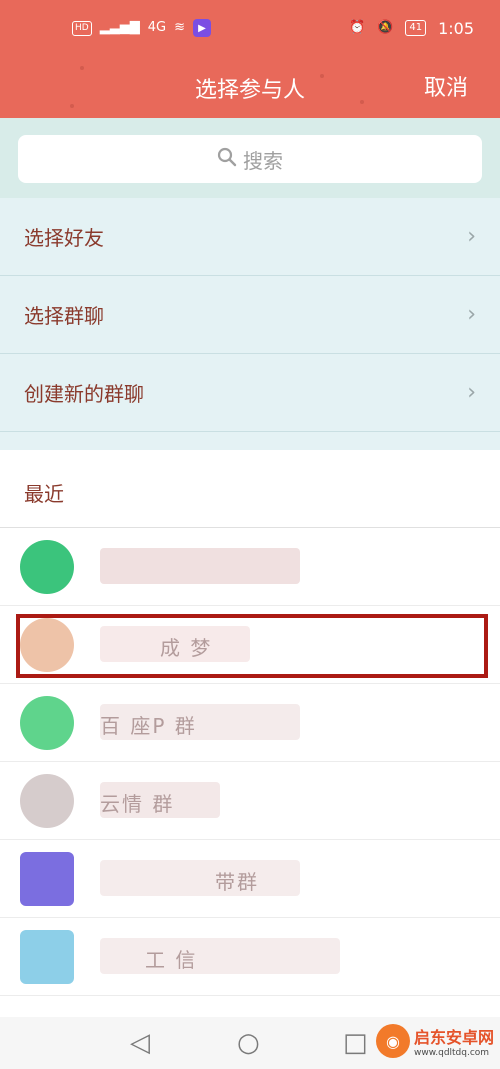 The height and width of the screenshot is (1069, 500). Describe the element at coordinates (446, 86) in the screenshot. I see `cancel-button: 取消` at that location.